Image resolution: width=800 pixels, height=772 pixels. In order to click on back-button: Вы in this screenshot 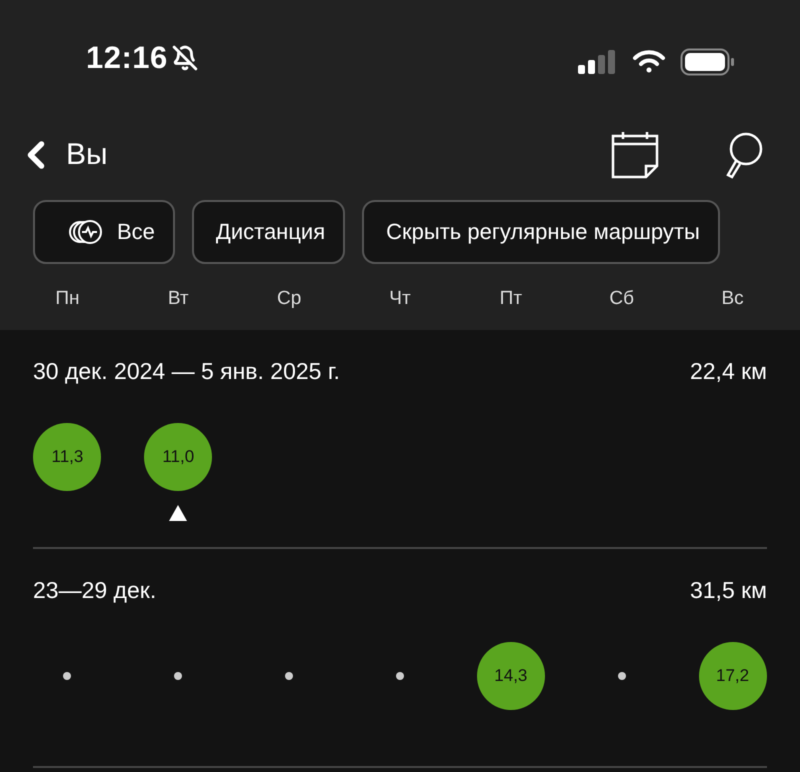, I will do `click(61, 155)`.